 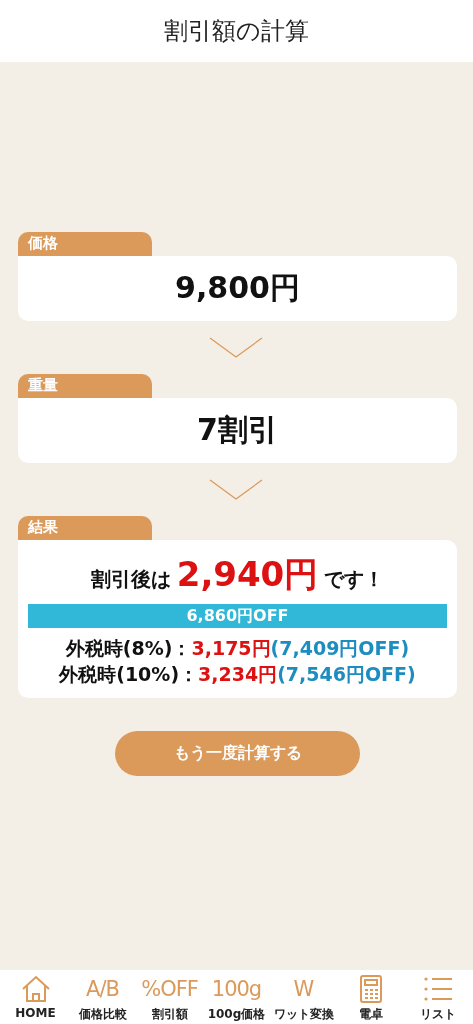 What do you see at coordinates (237, 616) in the screenshot?
I see `discount-banner: 6,860円OFF` at bounding box center [237, 616].